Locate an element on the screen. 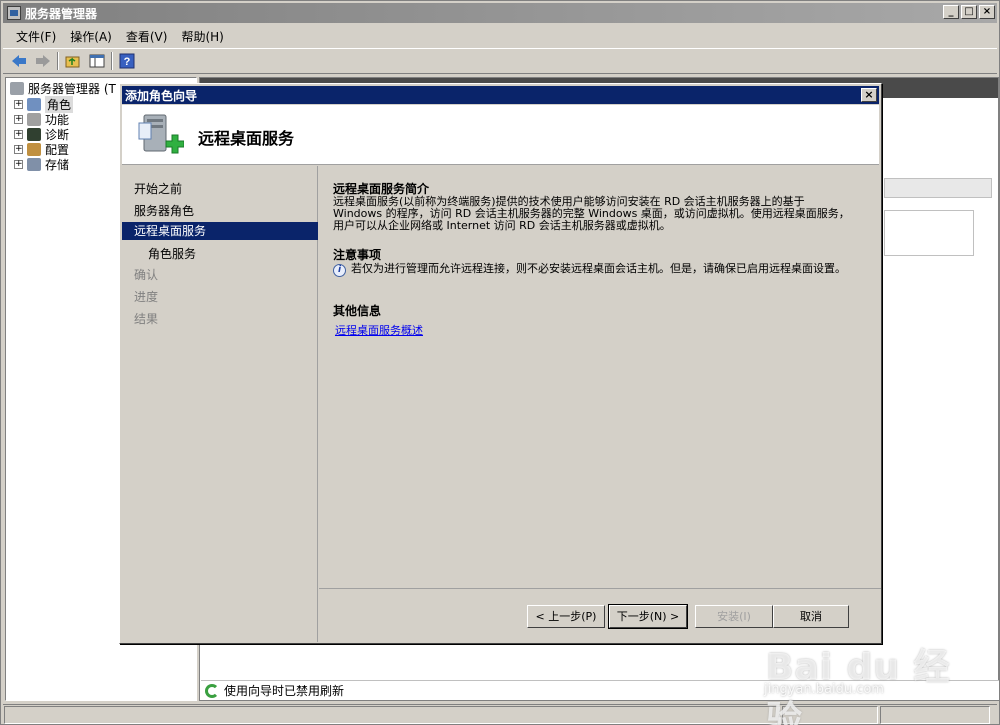 The image size is (1000, 725). nav-step-role-services: 角色服务 is located at coordinates (172, 253).